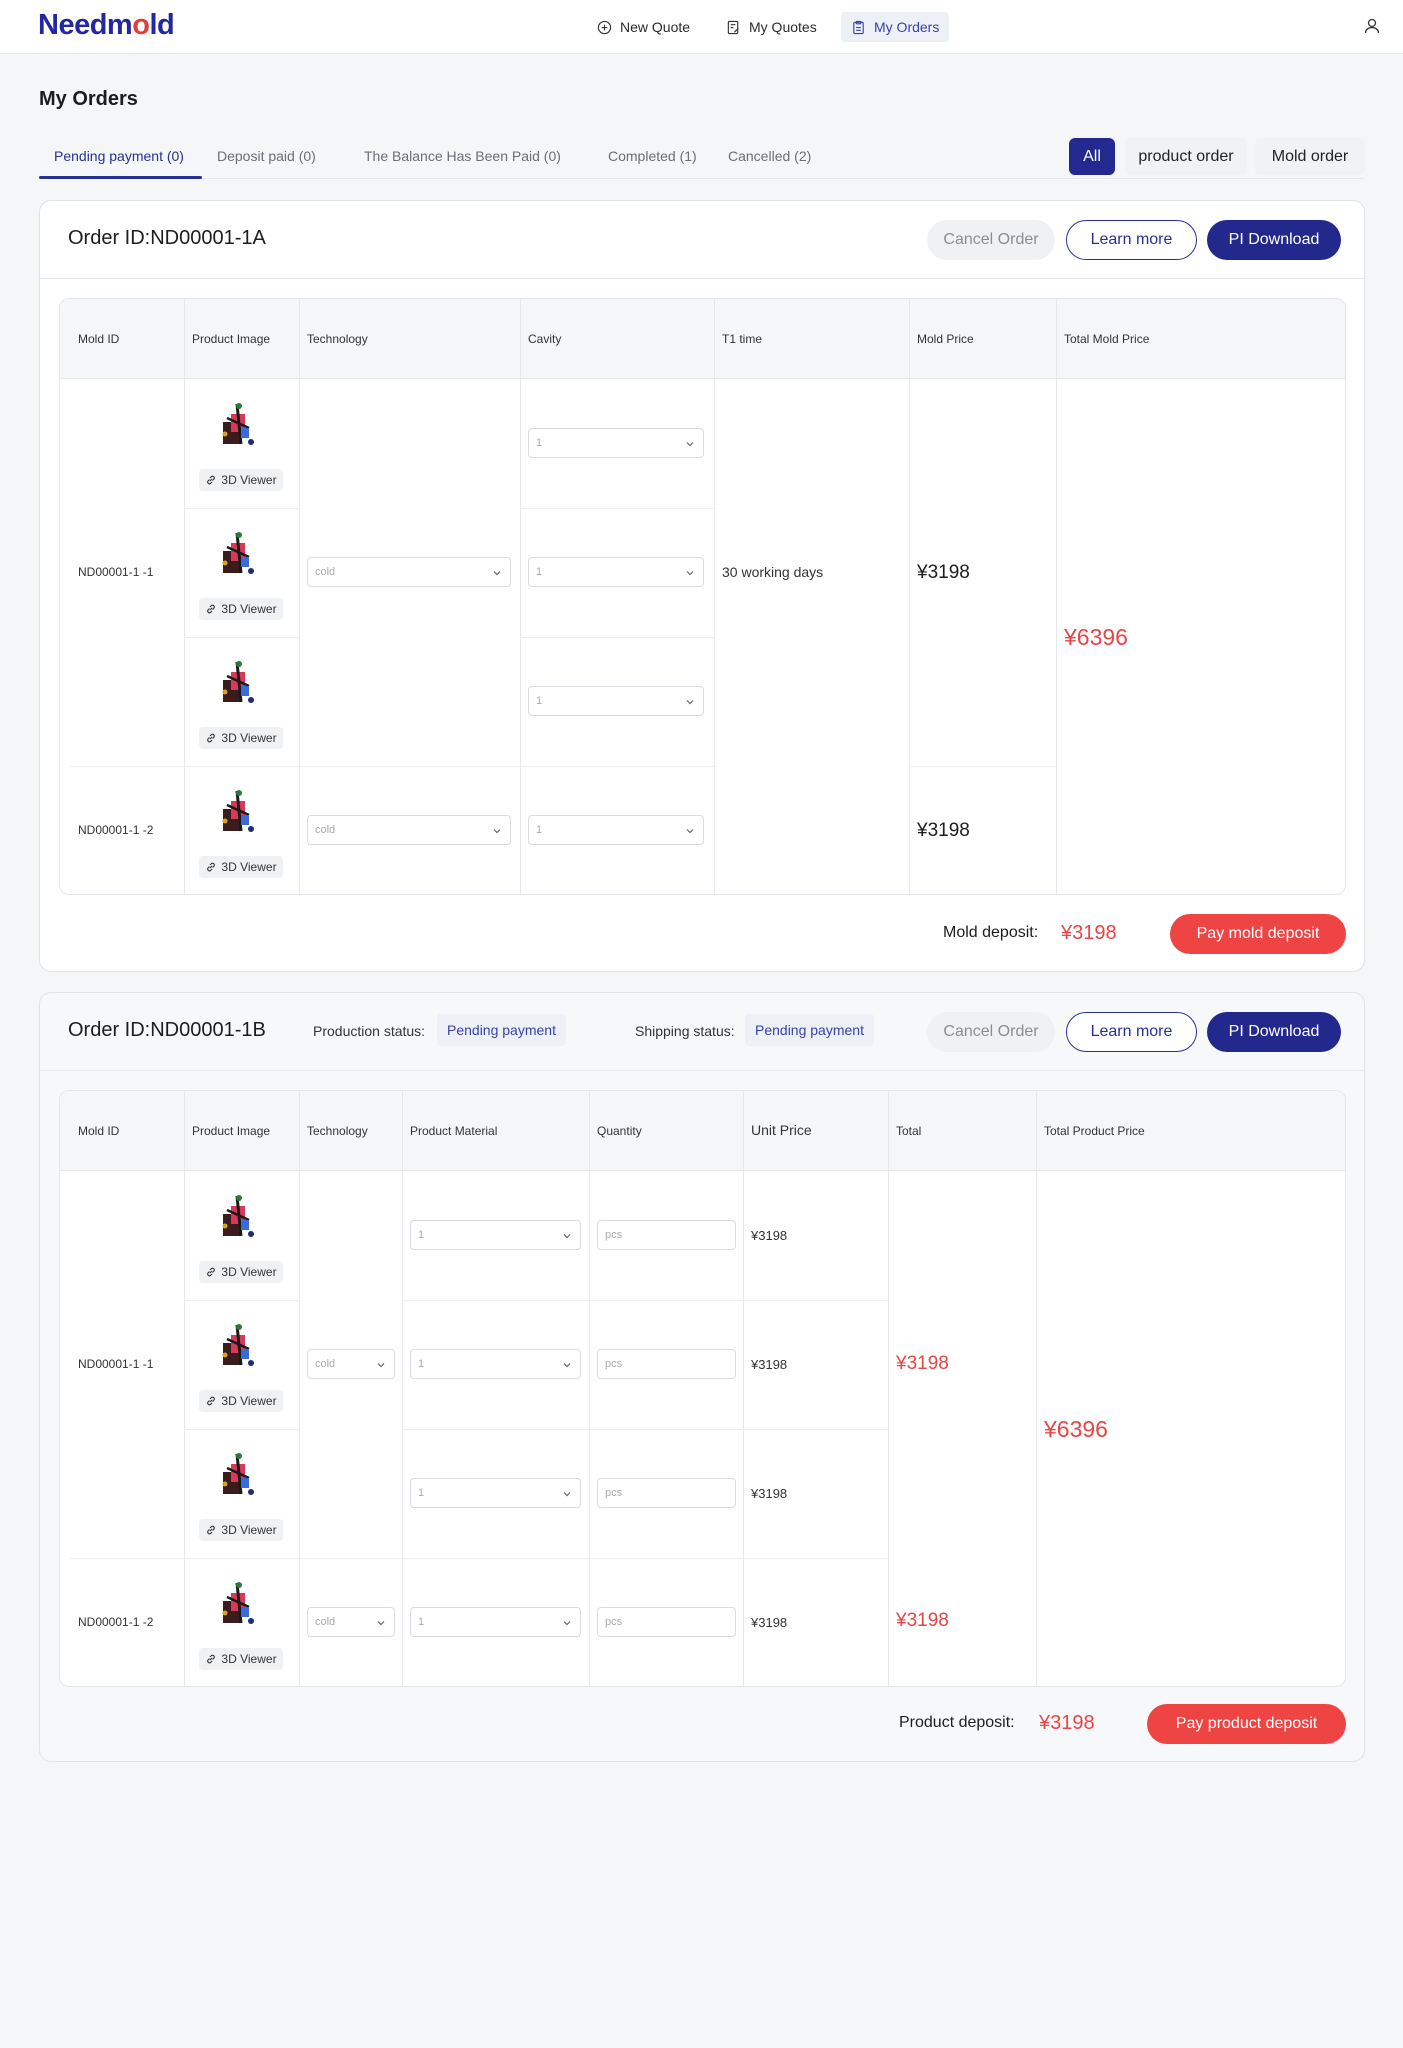  I want to click on tab-cancelled: Cancelled (2), so click(769, 156).